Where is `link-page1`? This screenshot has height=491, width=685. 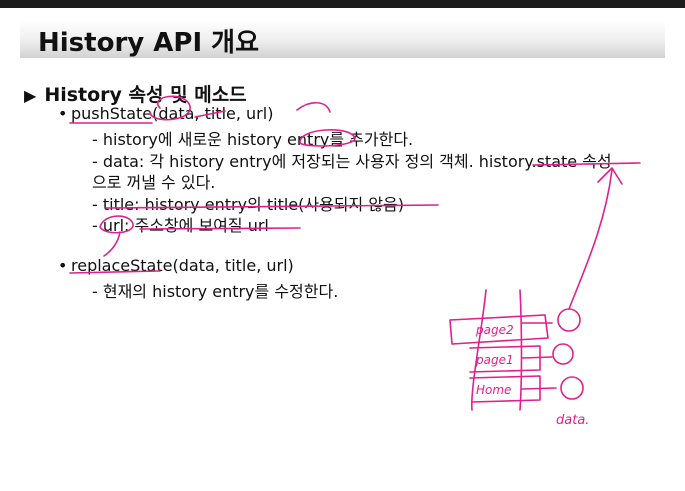 link-page1 is located at coordinates (537, 357).